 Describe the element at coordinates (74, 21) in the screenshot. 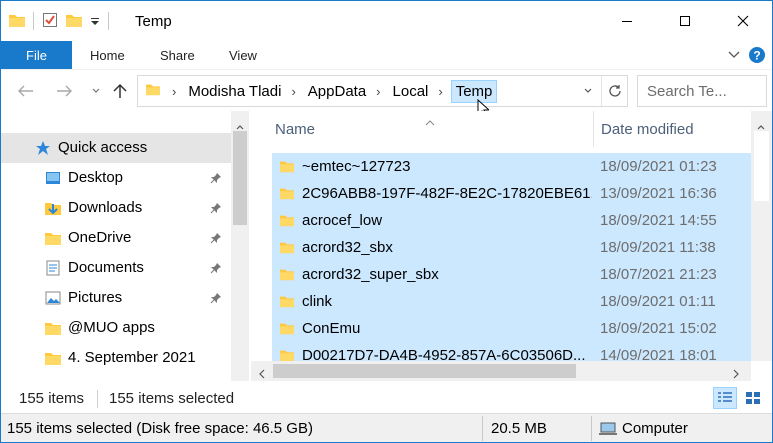

I see `new-folder-icon` at that location.